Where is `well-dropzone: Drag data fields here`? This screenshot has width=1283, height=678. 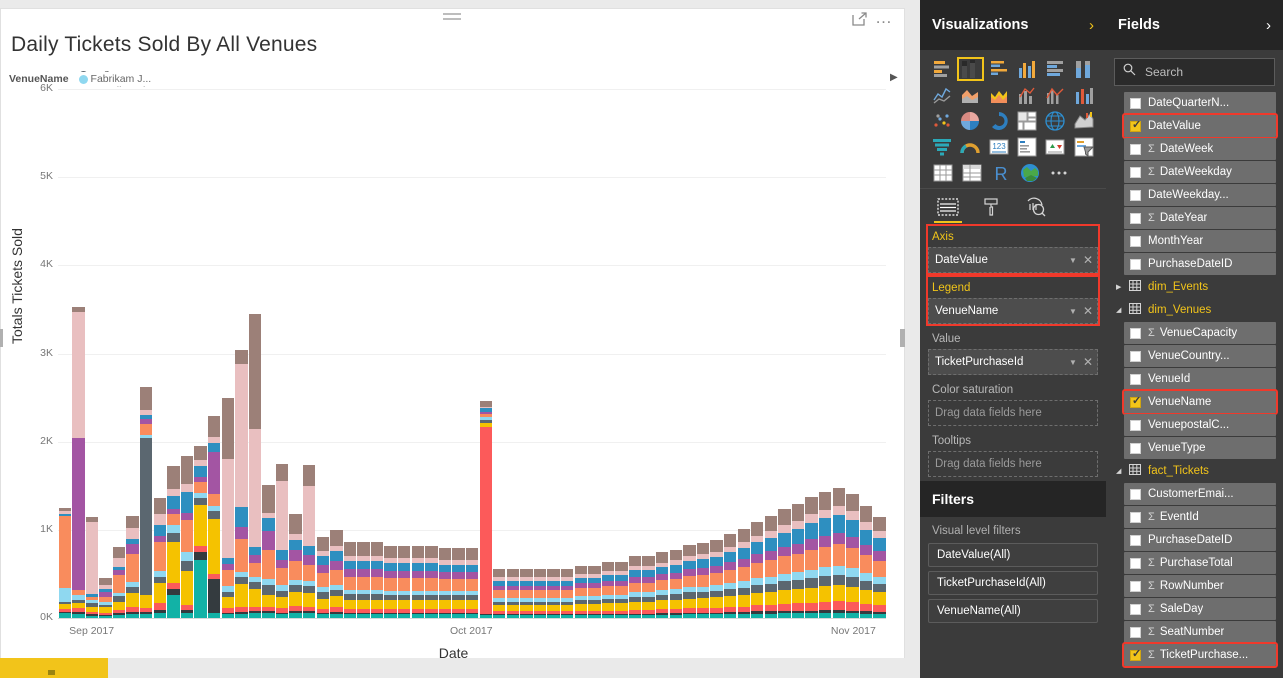 well-dropzone: Drag data fields here is located at coordinates (1013, 464).